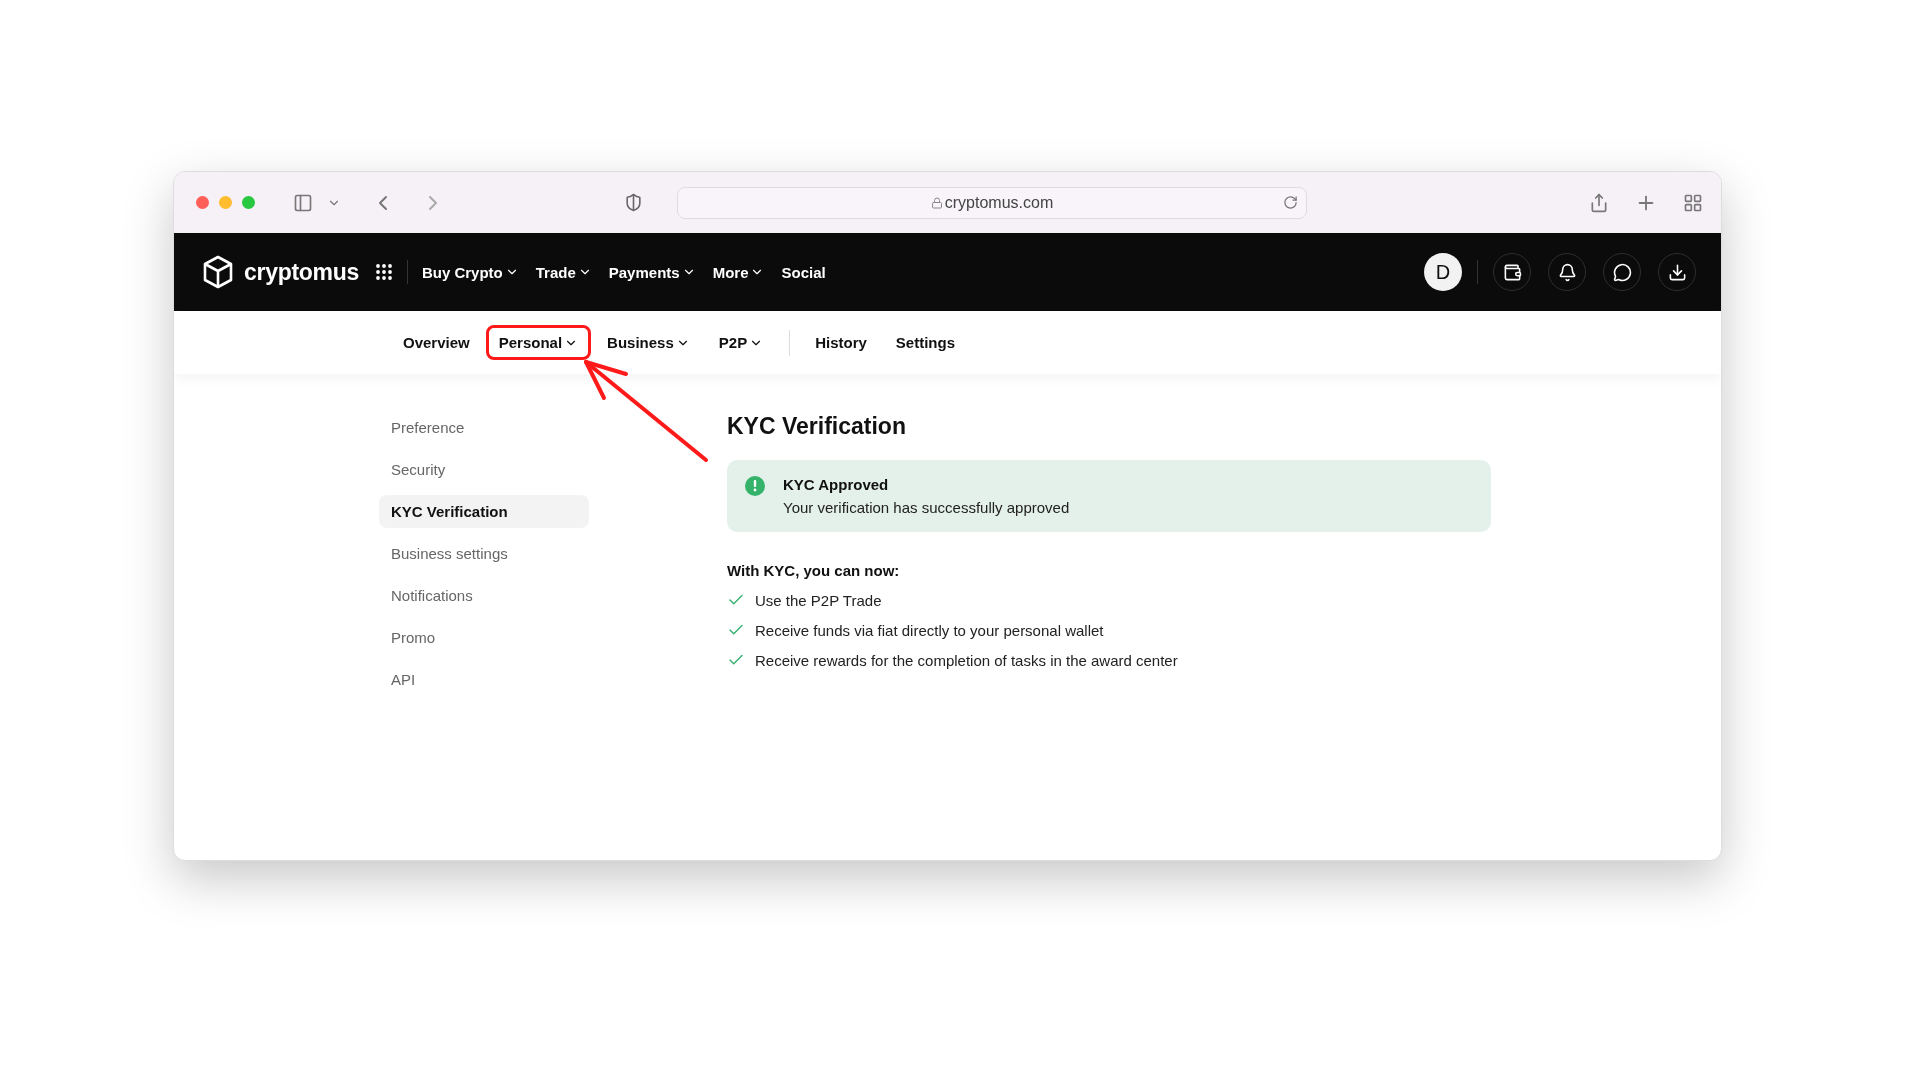  I want to click on address-bar: cryptomus.com, so click(992, 202).